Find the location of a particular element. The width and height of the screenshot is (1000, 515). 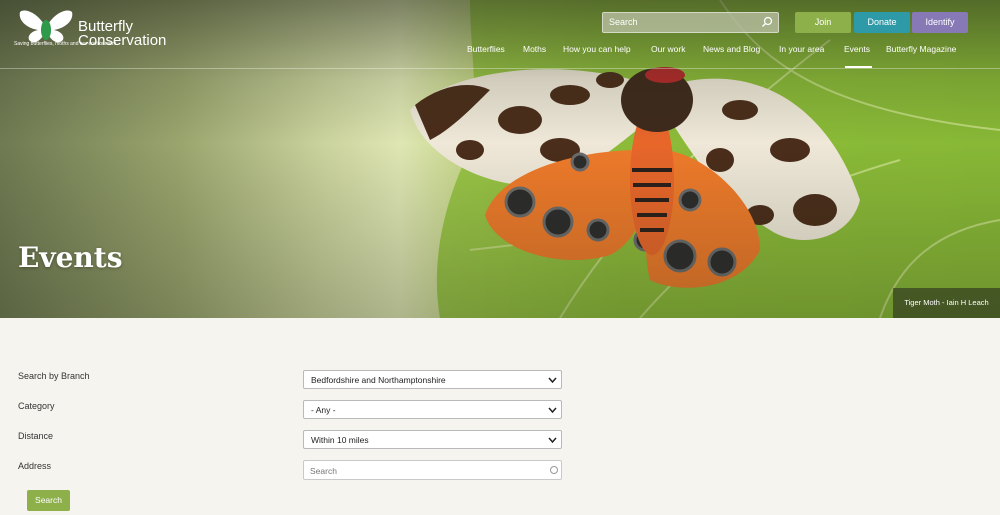

branch-select-value: Bedfordshire and Northamptonshire is located at coordinates (378, 380).